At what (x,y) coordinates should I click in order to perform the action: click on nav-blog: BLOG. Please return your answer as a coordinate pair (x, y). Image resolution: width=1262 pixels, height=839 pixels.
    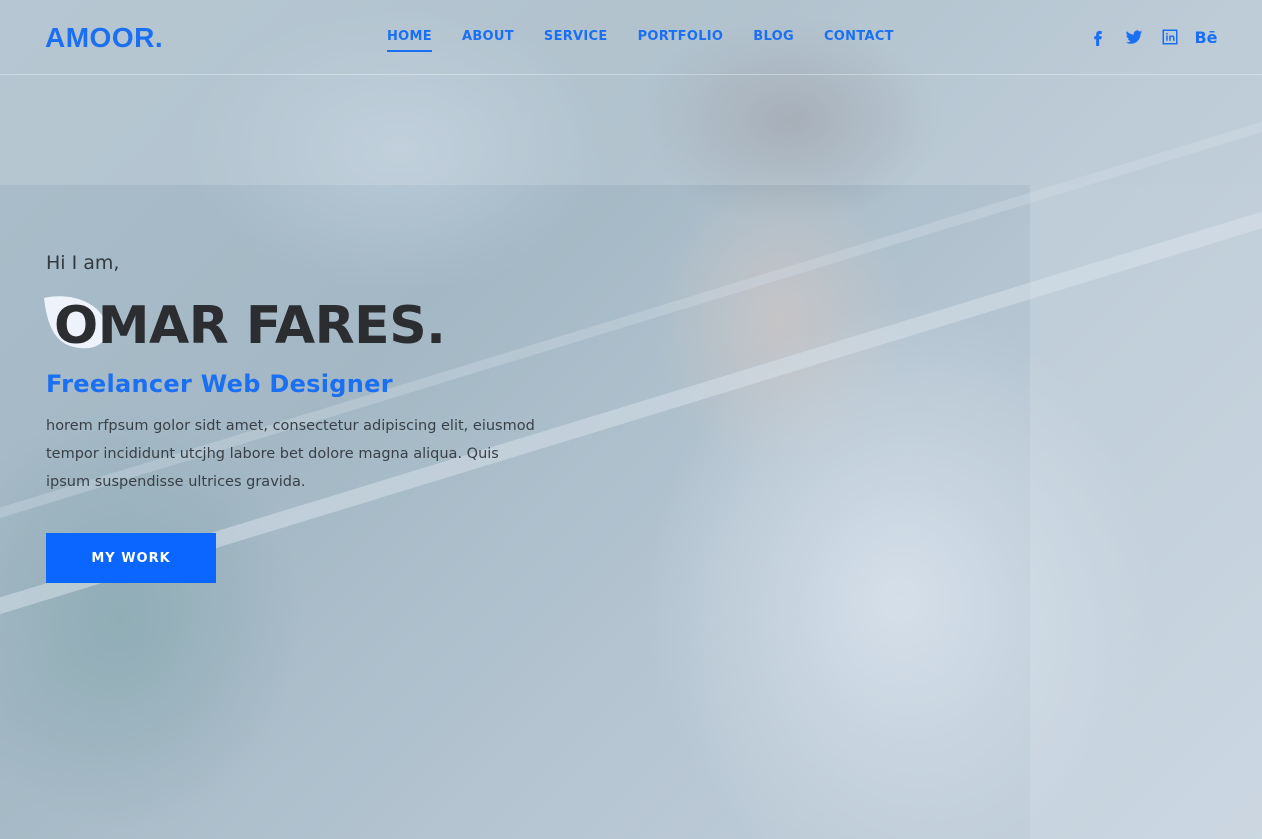
    Looking at the image, I should click on (773, 39).